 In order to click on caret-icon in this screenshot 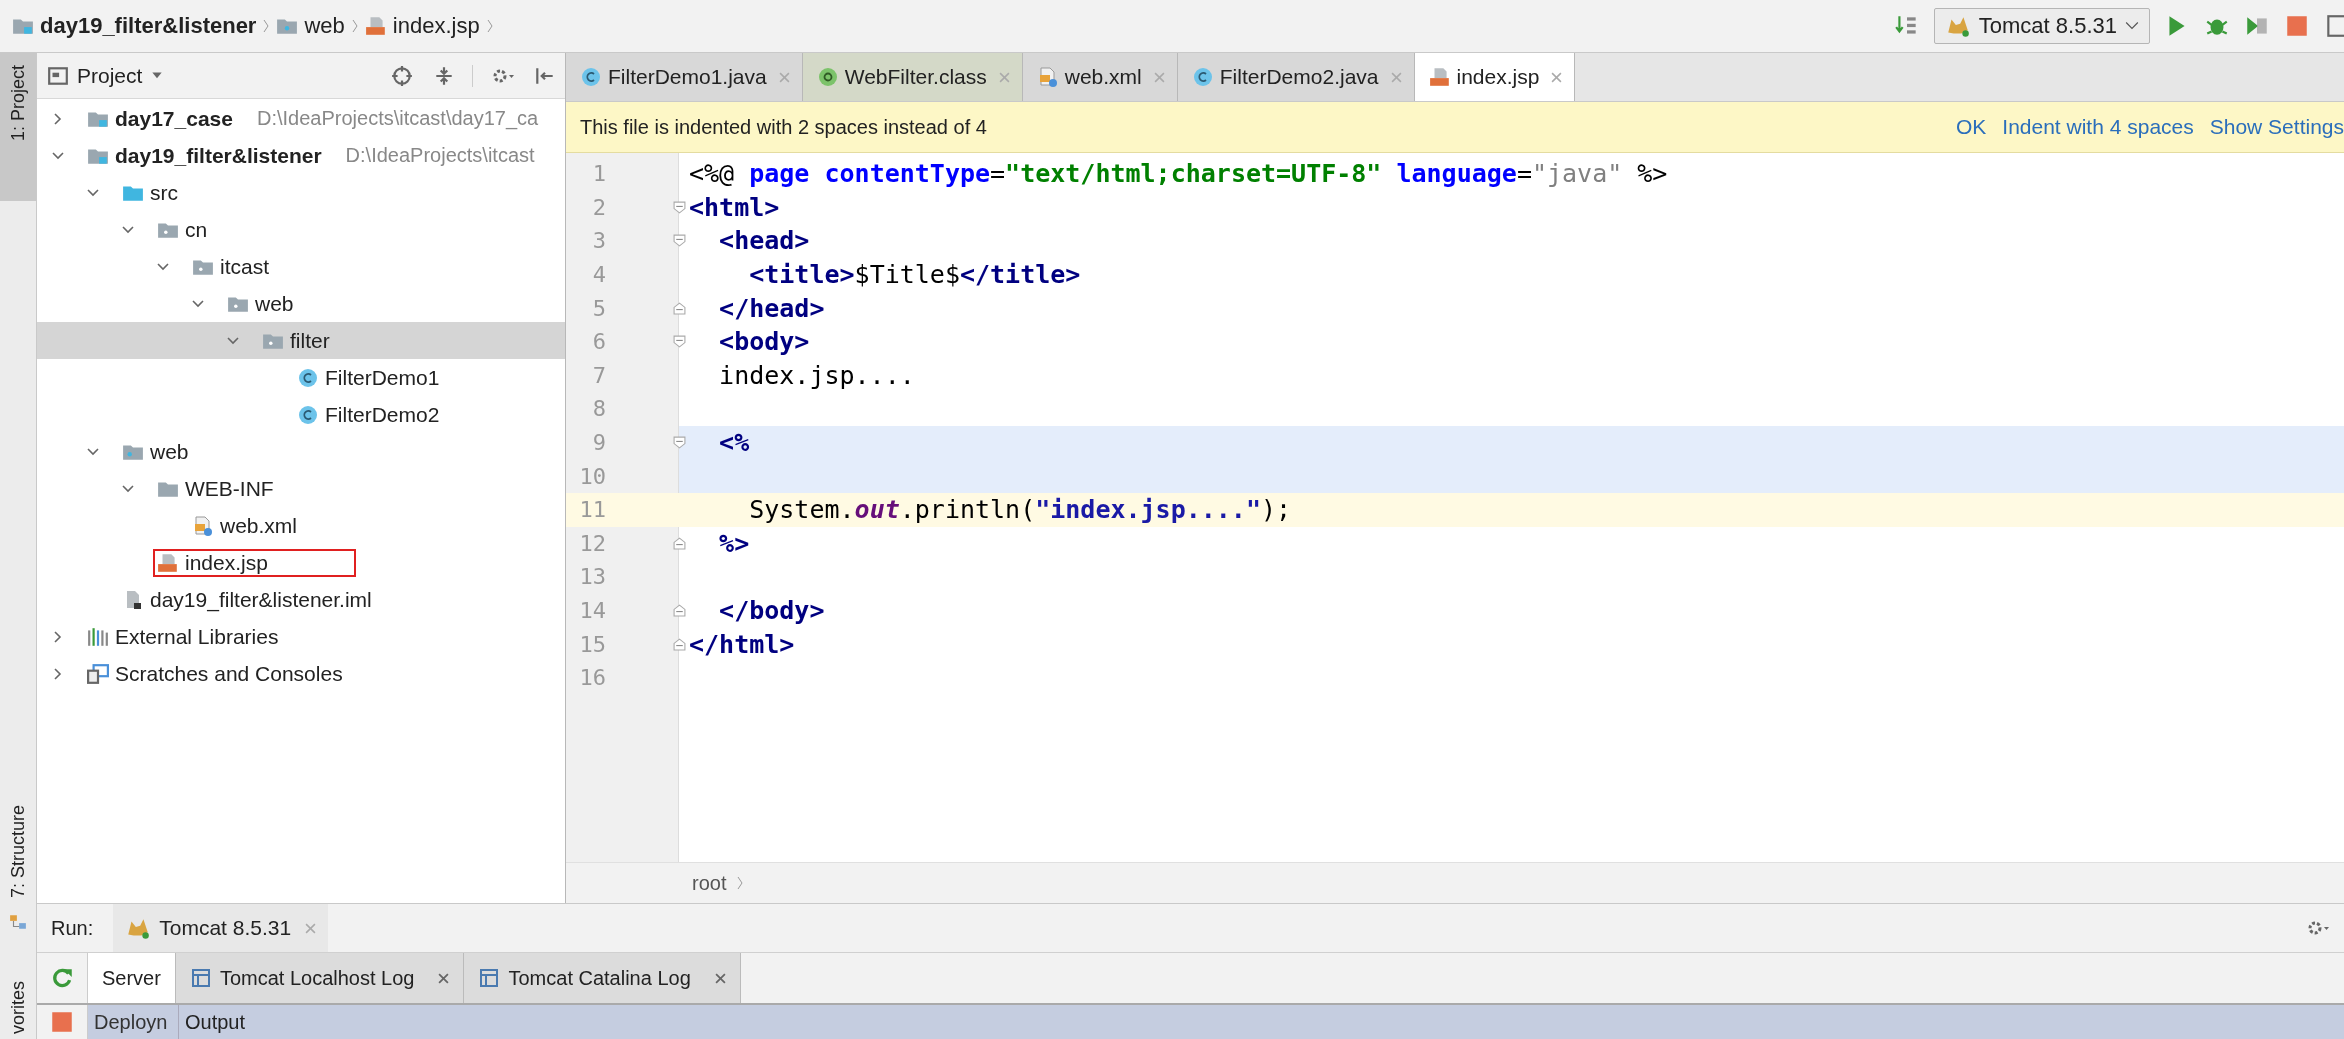, I will do `click(2132, 26)`.